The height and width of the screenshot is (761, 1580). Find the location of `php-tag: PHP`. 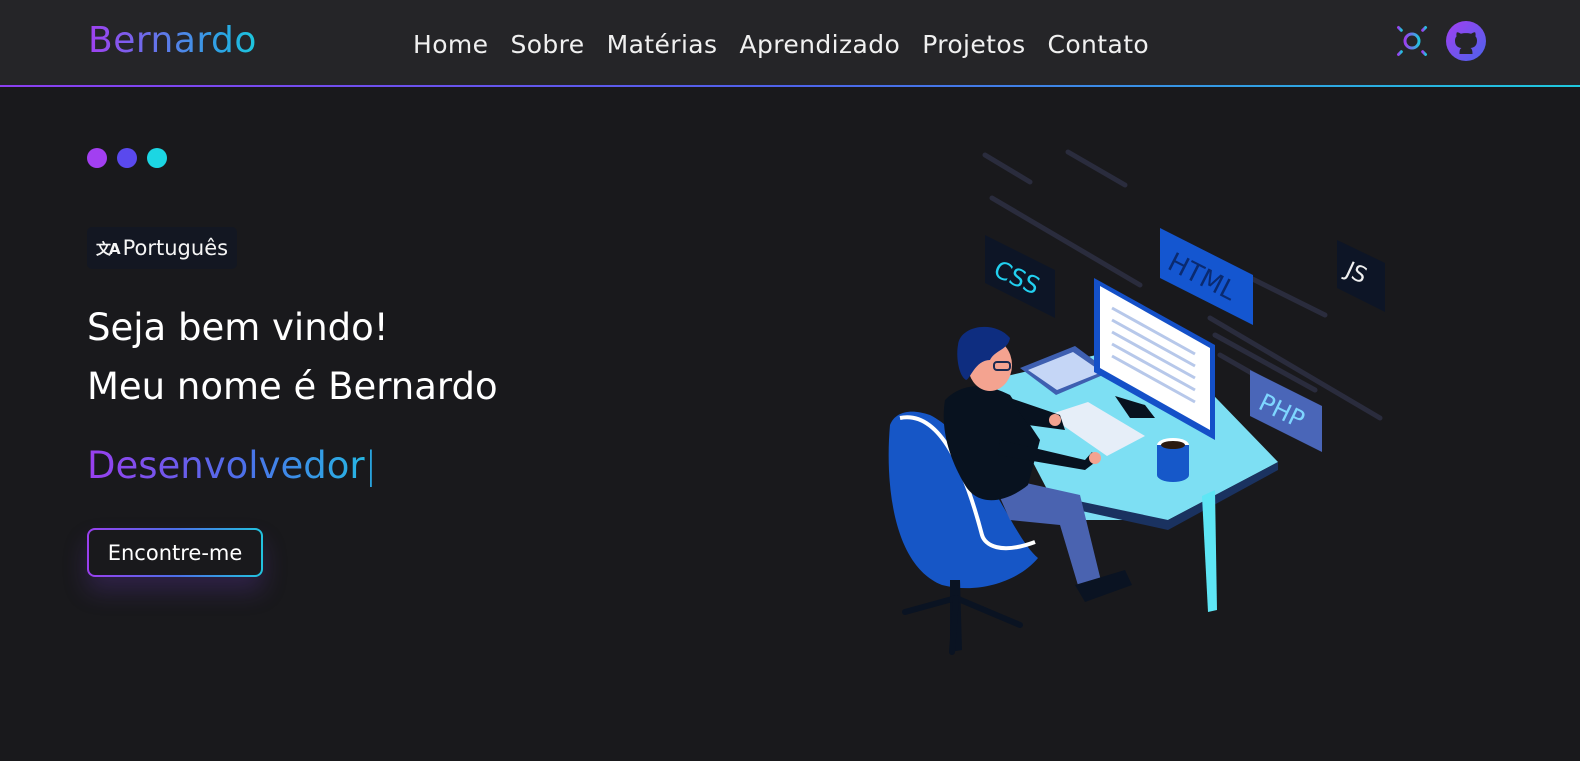

php-tag: PHP is located at coordinates (1286, 411).